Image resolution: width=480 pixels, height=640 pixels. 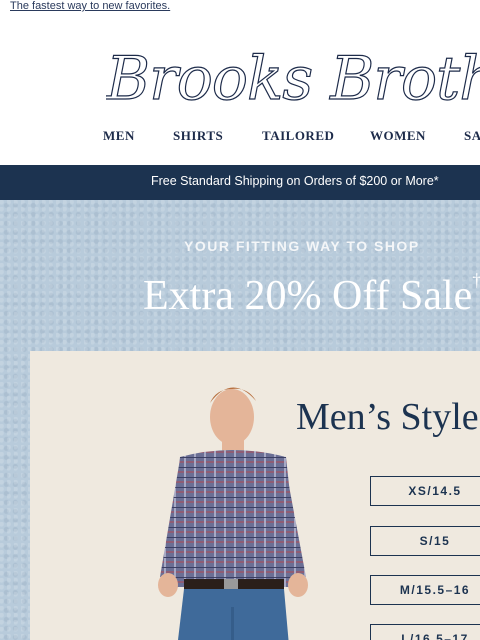 What do you see at coordinates (119, 136) in the screenshot?
I see `nav-item-men: MEN` at bounding box center [119, 136].